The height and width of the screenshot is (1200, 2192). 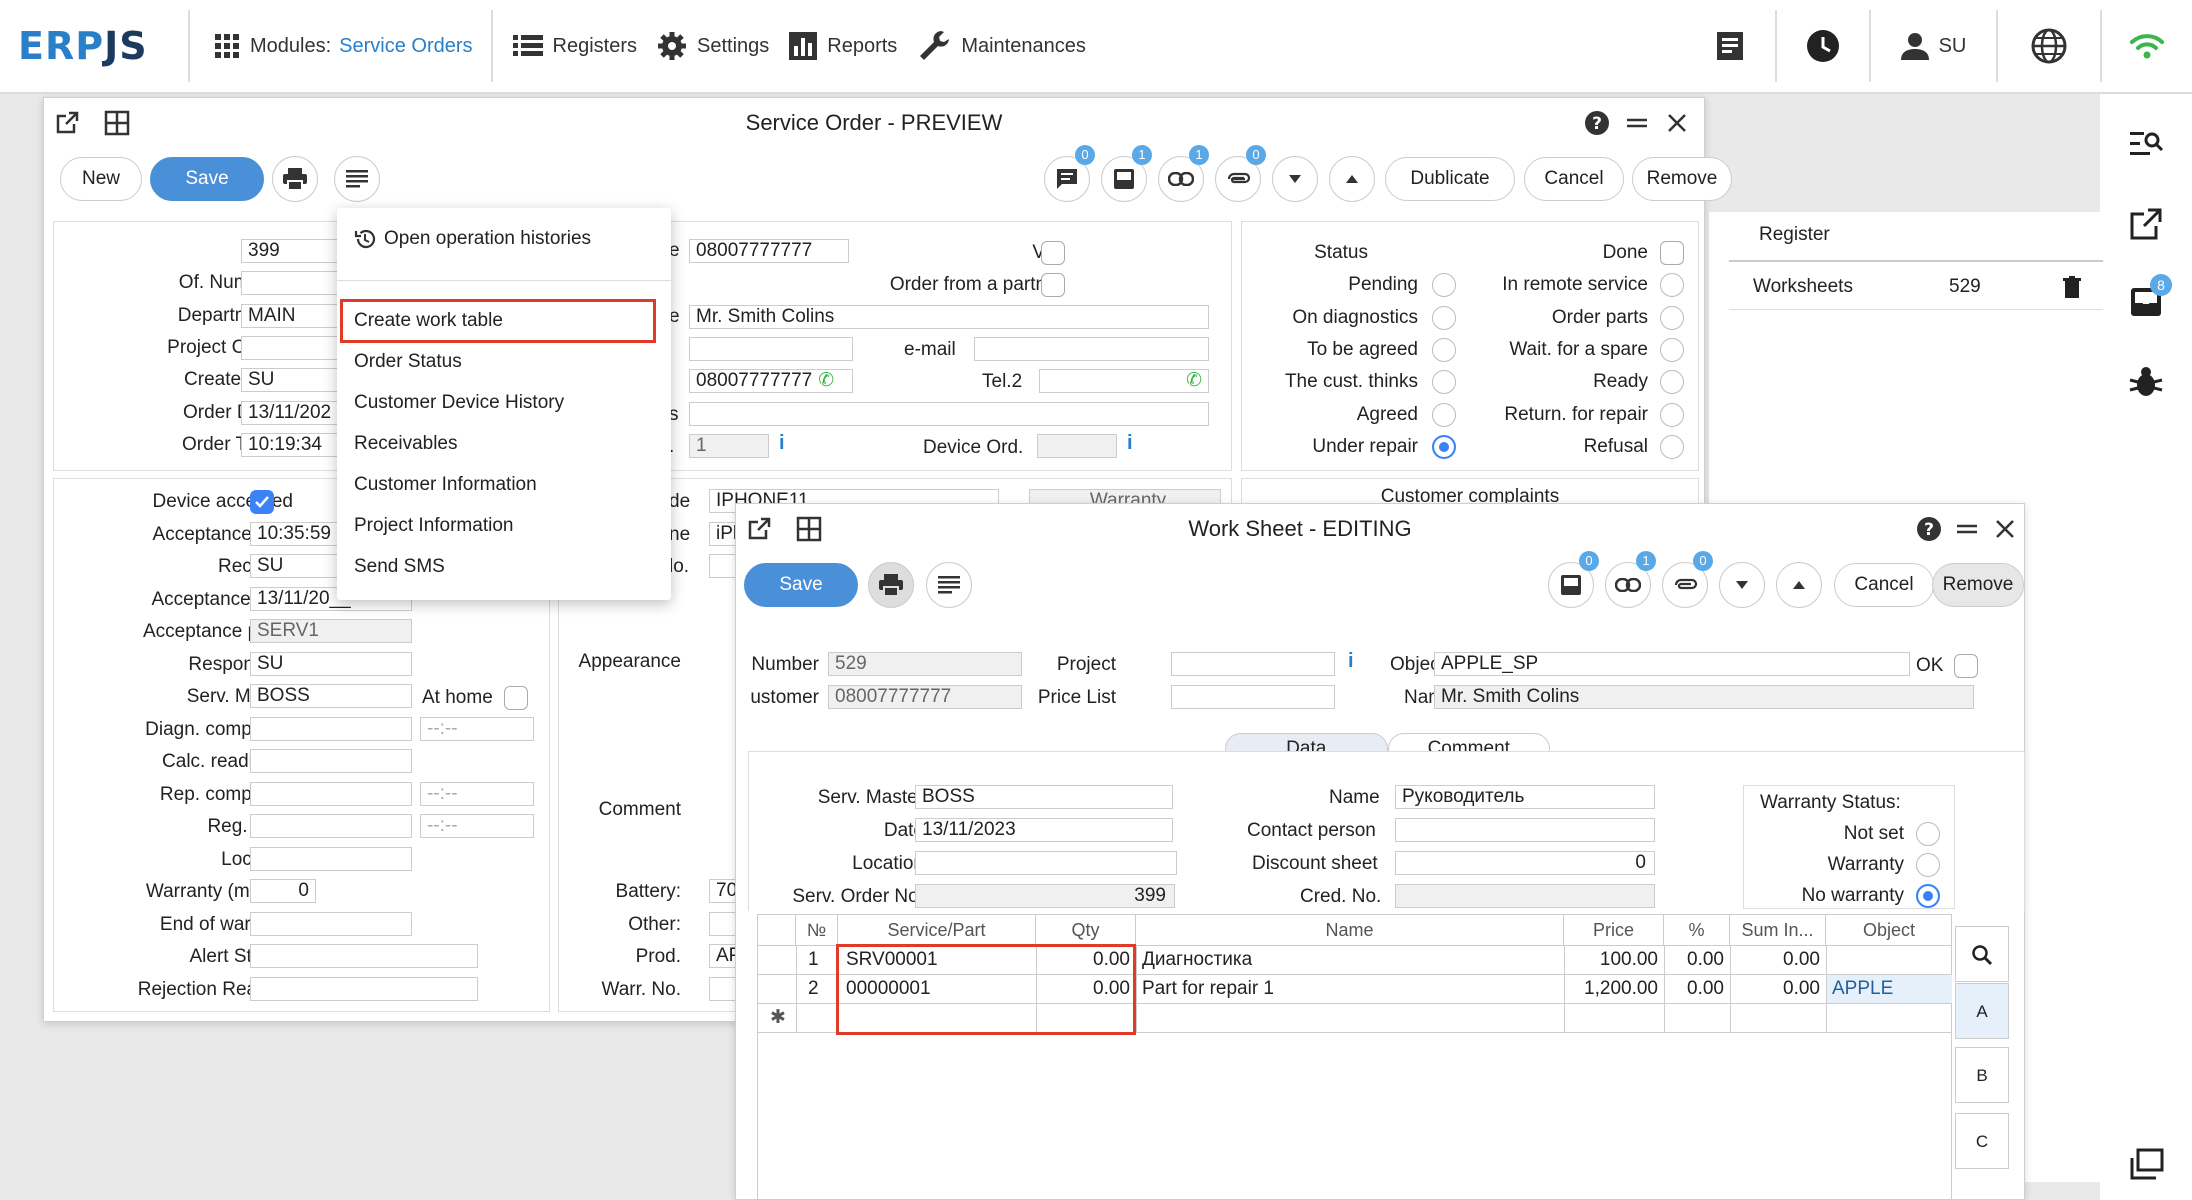 I want to click on rep-completed-time: --:--, so click(x=477, y=794).